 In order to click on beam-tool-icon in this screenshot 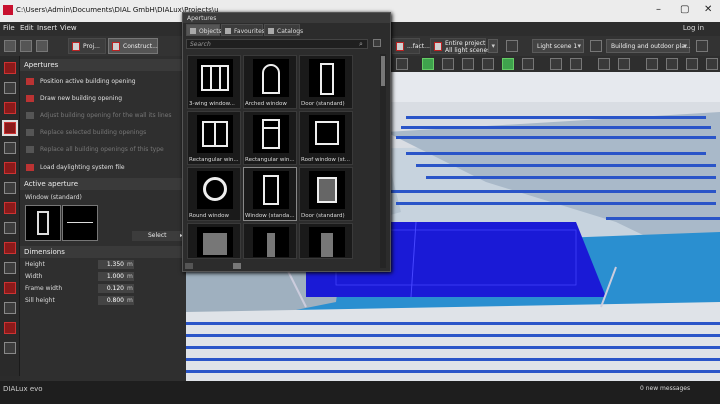, I will do `click(10, 328)`.